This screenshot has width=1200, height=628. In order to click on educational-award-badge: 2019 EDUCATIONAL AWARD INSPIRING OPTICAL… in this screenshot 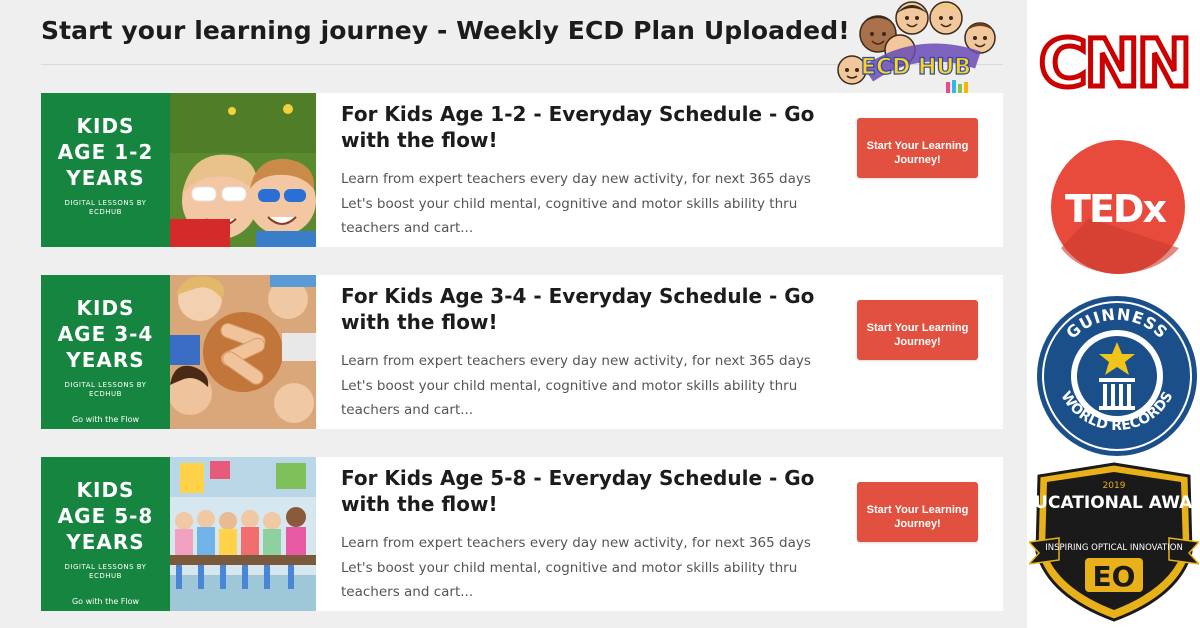, I will do `click(1114, 542)`.